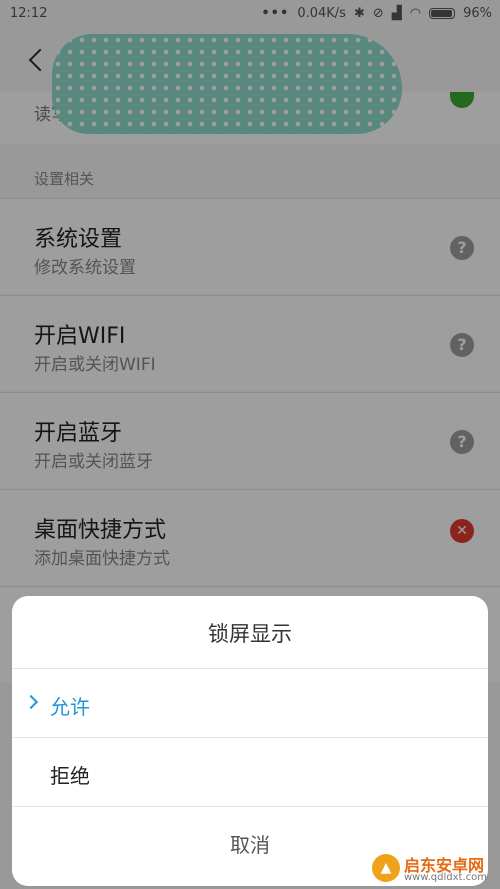 The image size is (500, 889). What do you see at coordinates (386, 868) in the screenshot?
I see `watermark-logo-icon: ▲` at bounding box center [386, 868].